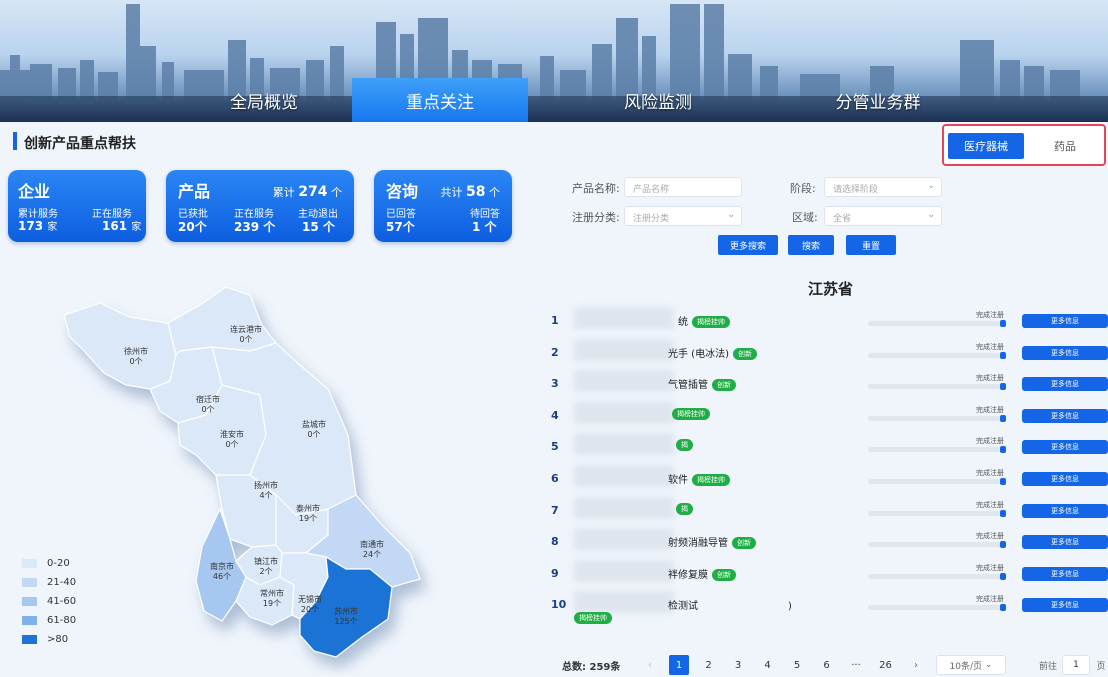 The height and width of the screenshot is (677, 1108). I want to click on stage-label: 阶段:, so click(803, 188).